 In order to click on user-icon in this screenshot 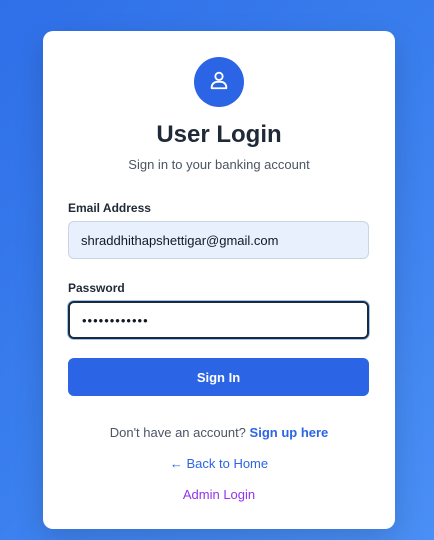, I will do `click(219, 82)`.